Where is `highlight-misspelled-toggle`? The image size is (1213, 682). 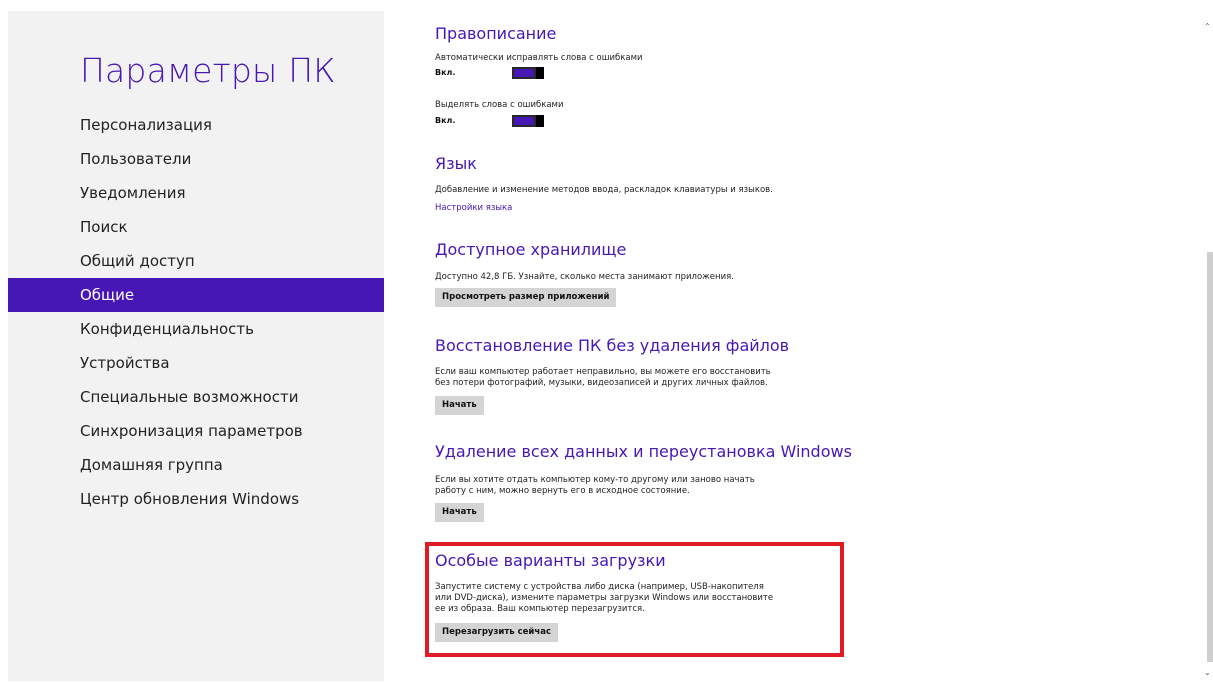
highlight-misspelled-toggle is located at coordinates (528, 121).